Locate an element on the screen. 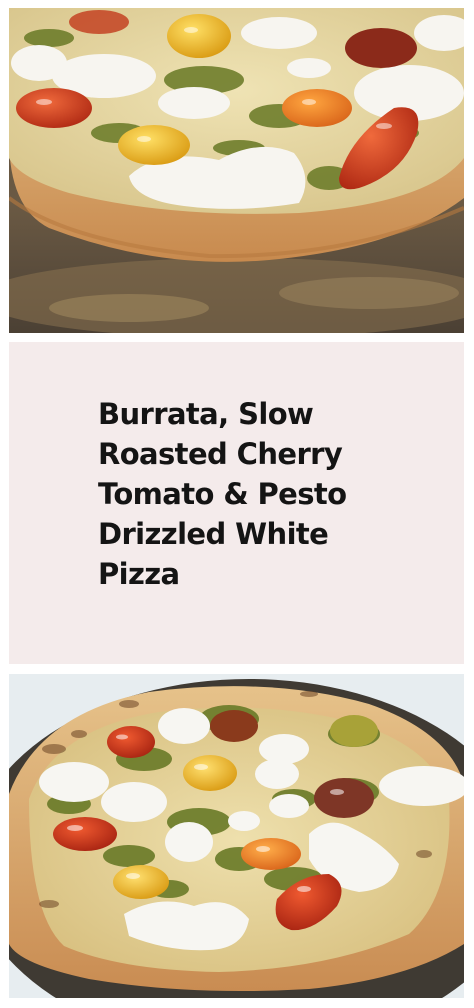  recipe-title-line: Drizzled White is located at coordinates (213, 534).